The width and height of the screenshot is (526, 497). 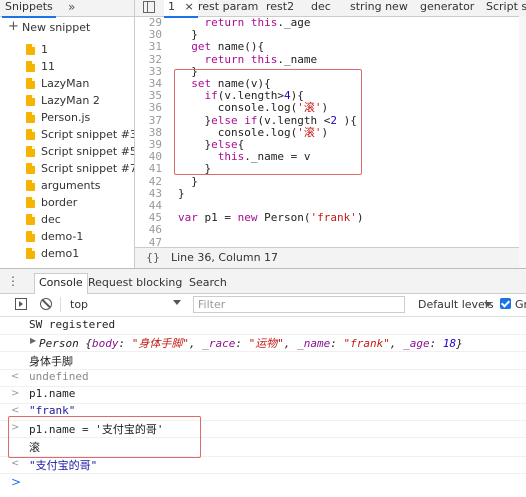 I want to click on close-icon: ×, so click(x=189, y=6).